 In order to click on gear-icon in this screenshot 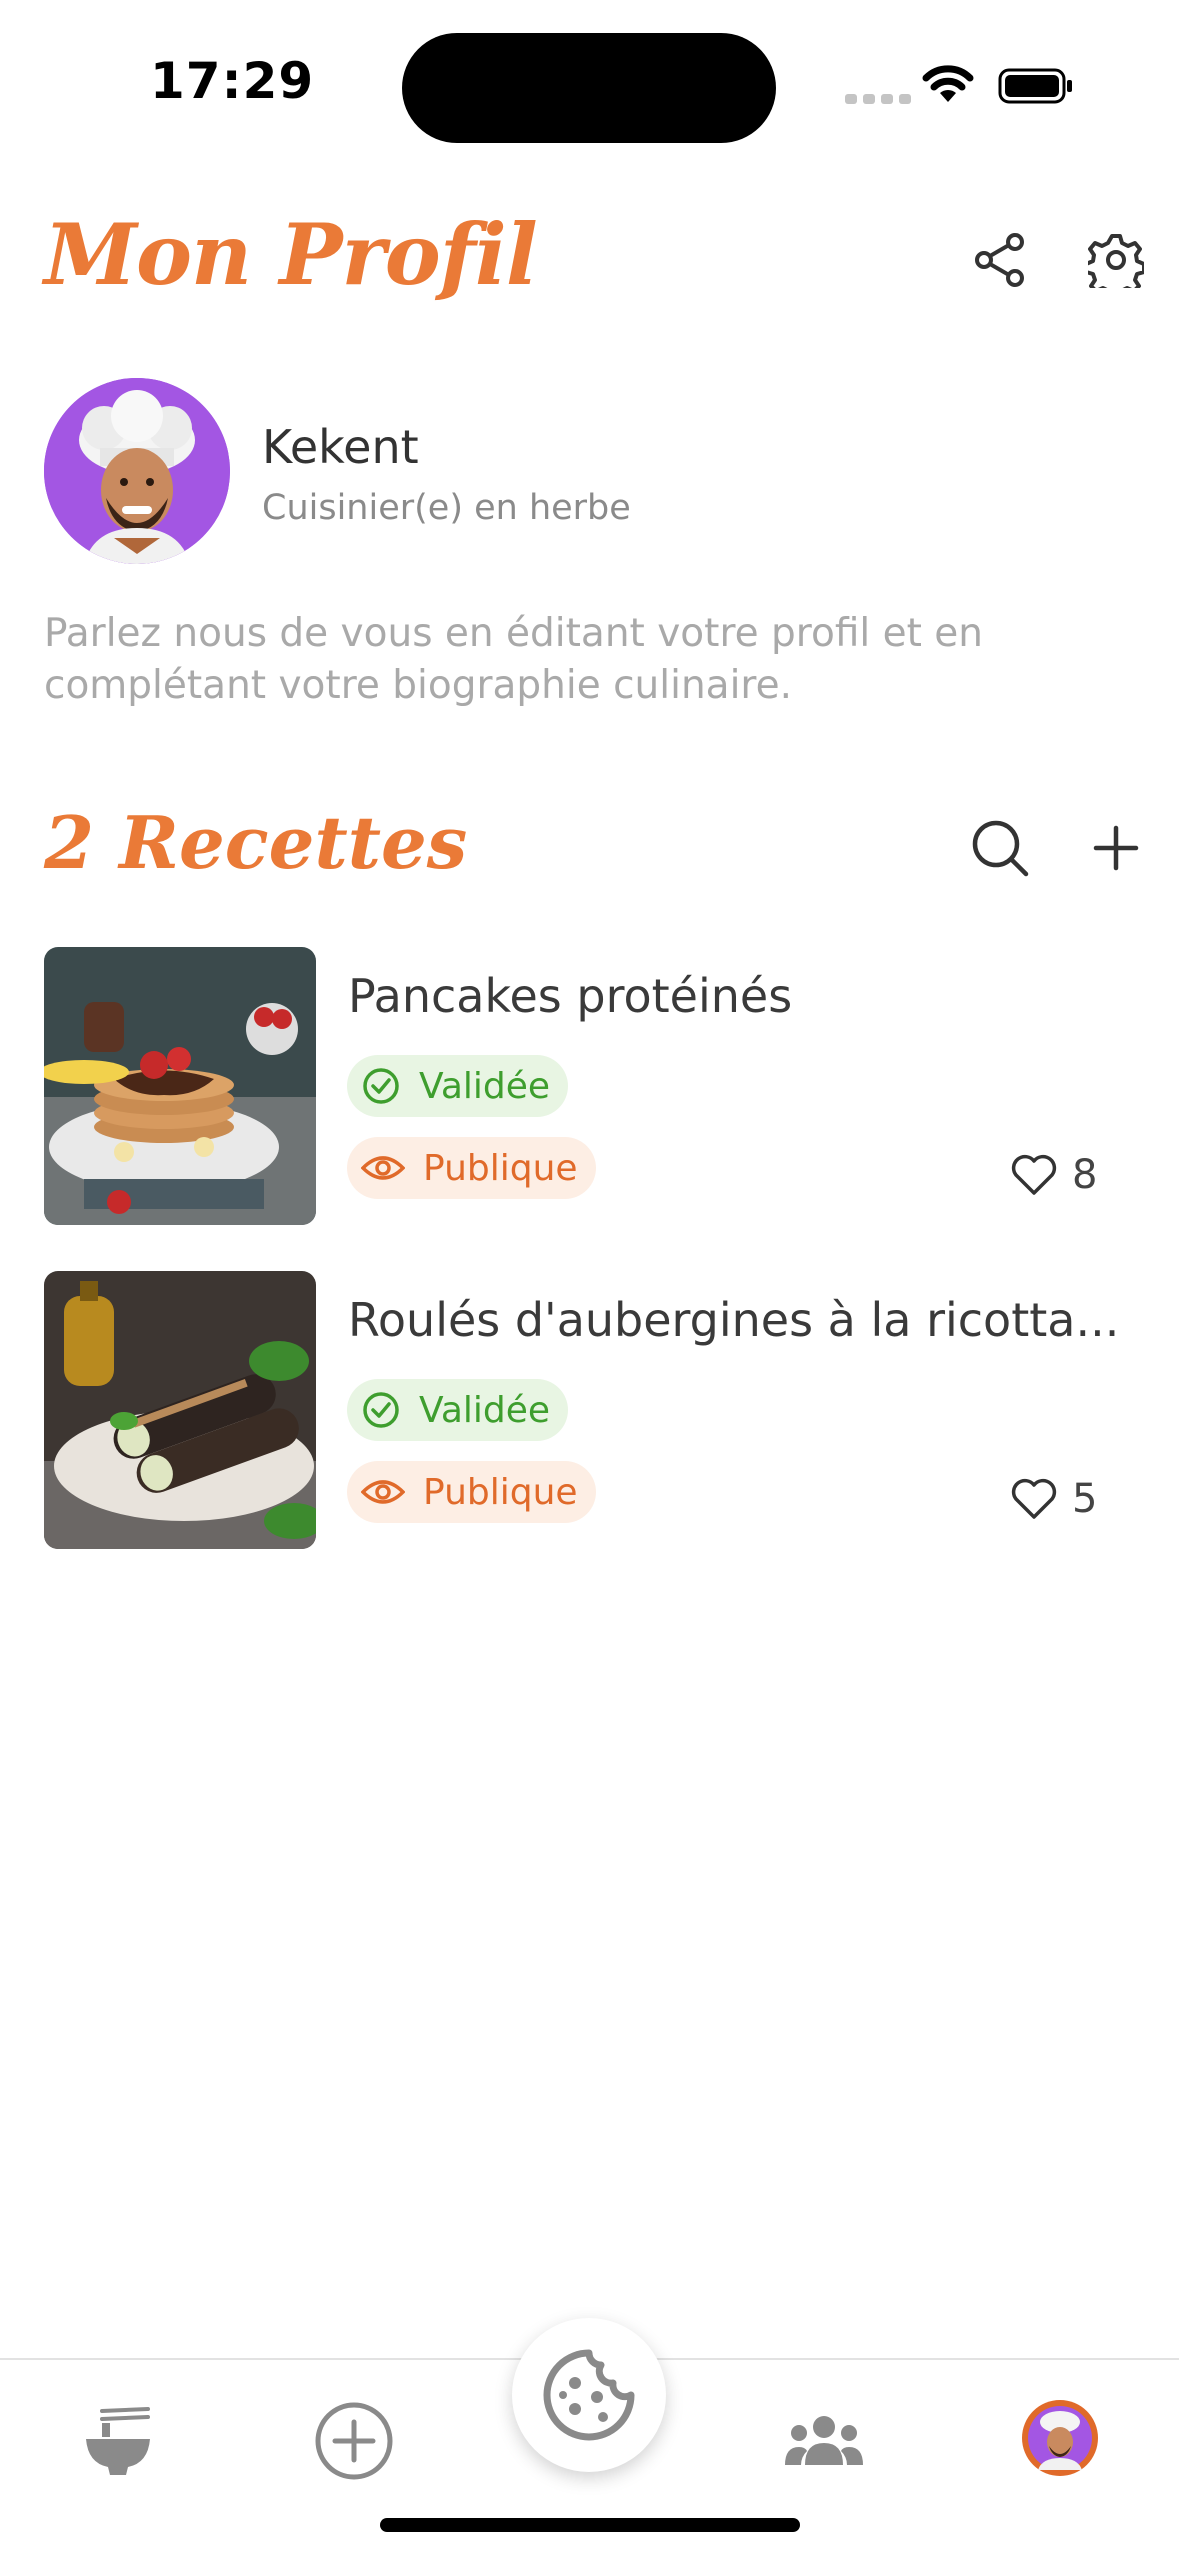, I will do `click(1116, 261)`.